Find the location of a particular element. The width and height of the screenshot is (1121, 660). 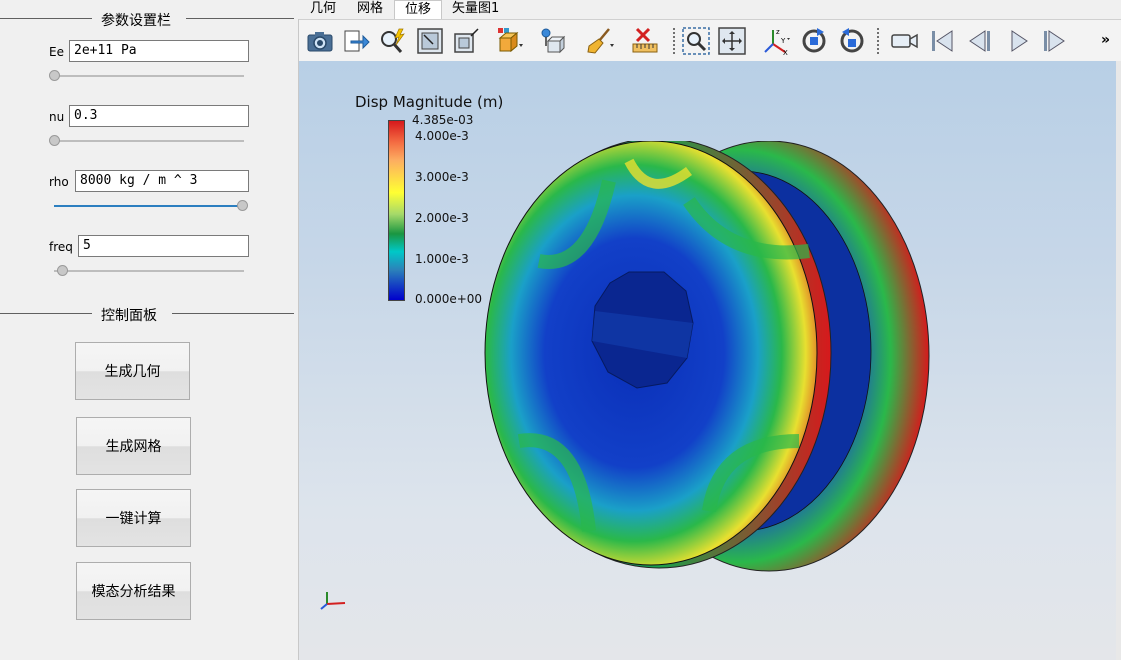

tab-geometry: 几何 is located at coordinates (323, 9).